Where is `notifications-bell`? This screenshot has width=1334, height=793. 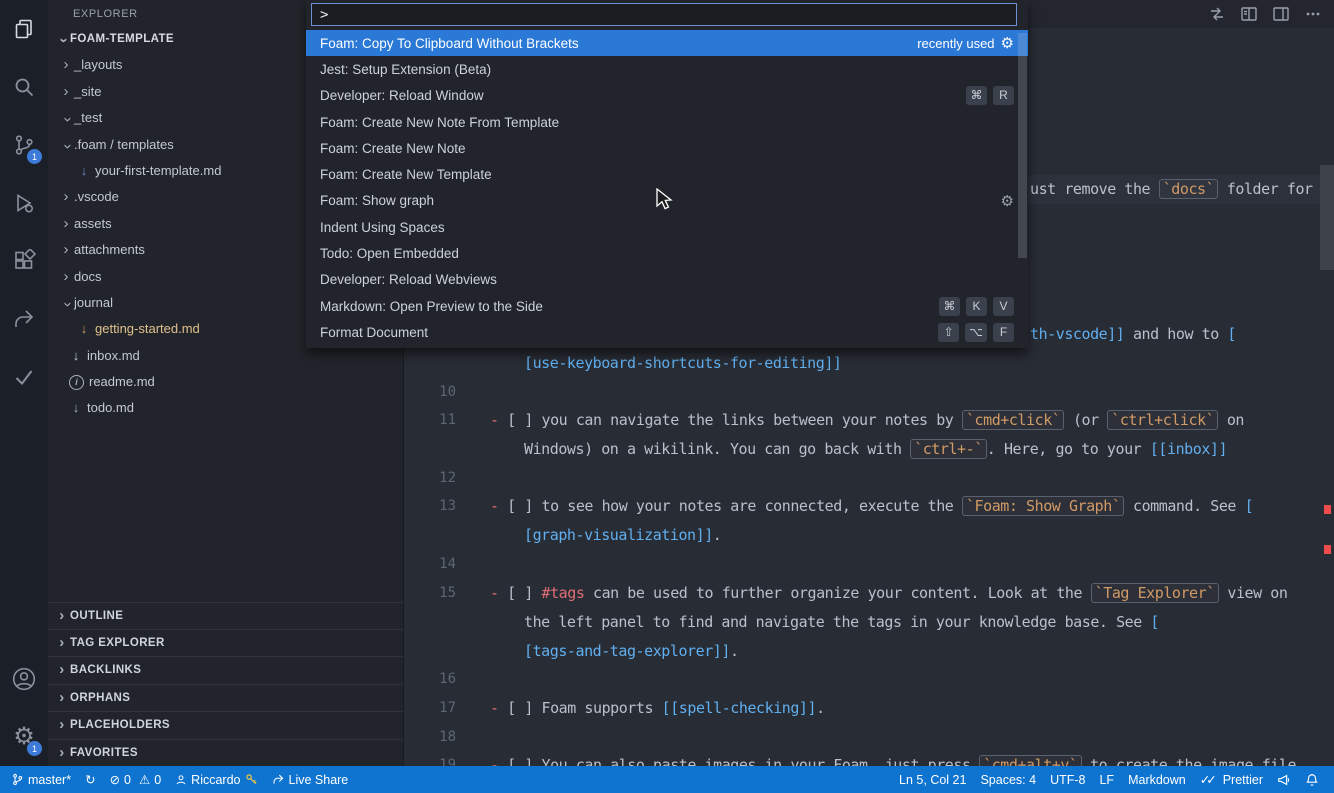
notifications-bell is located at coordinates (1312, 780).